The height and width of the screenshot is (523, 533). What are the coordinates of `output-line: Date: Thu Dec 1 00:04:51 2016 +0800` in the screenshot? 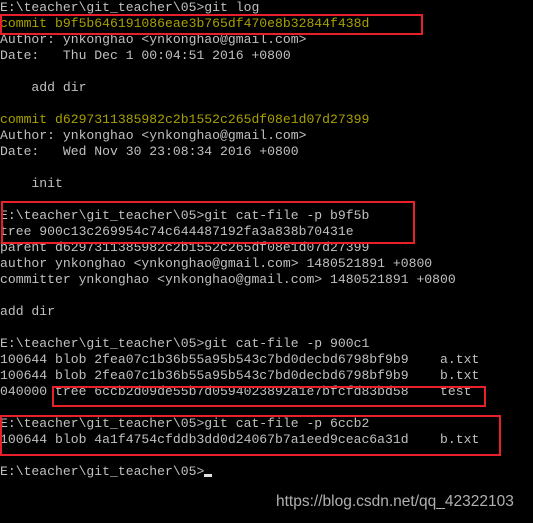 It's located at (145, 55).